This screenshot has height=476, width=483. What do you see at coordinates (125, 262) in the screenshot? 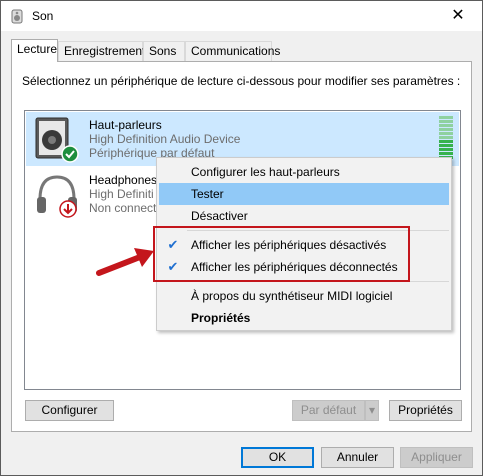
I see `annotation-arrow-icon` at bounding box center [125, 262].